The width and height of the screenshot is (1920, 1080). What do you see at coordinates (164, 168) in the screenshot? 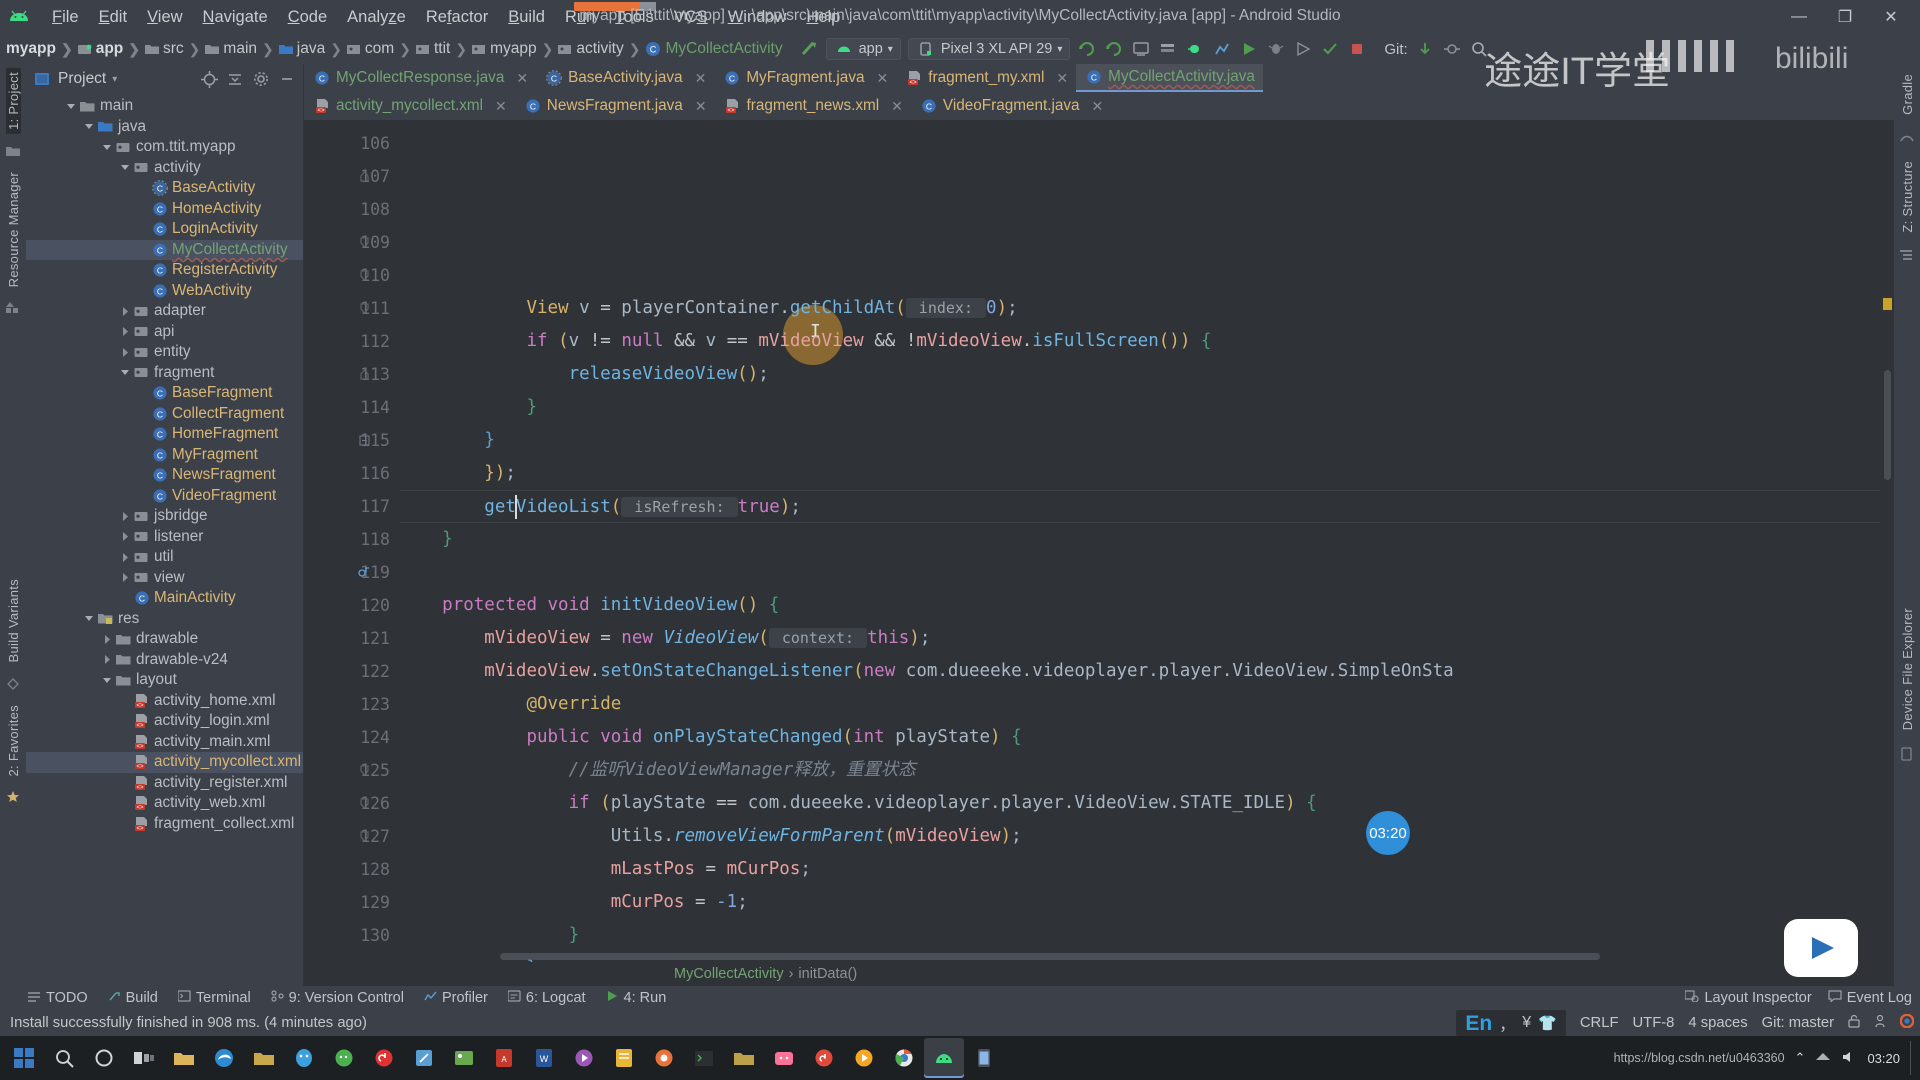
I see `tree-node-activity: activity` at bounding box center [164, 168].